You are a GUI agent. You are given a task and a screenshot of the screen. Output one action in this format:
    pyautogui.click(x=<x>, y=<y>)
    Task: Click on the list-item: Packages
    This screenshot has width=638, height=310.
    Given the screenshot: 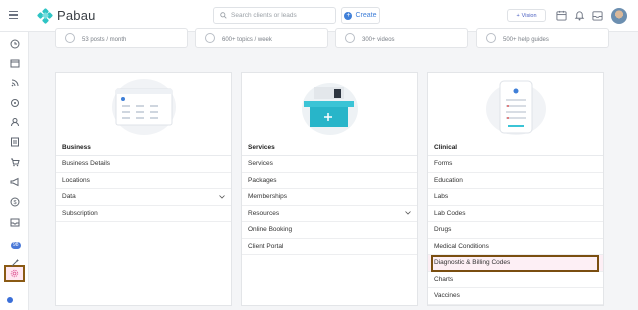 What is the action you would take?
    pyautogui.click(x=329, y=181)
    